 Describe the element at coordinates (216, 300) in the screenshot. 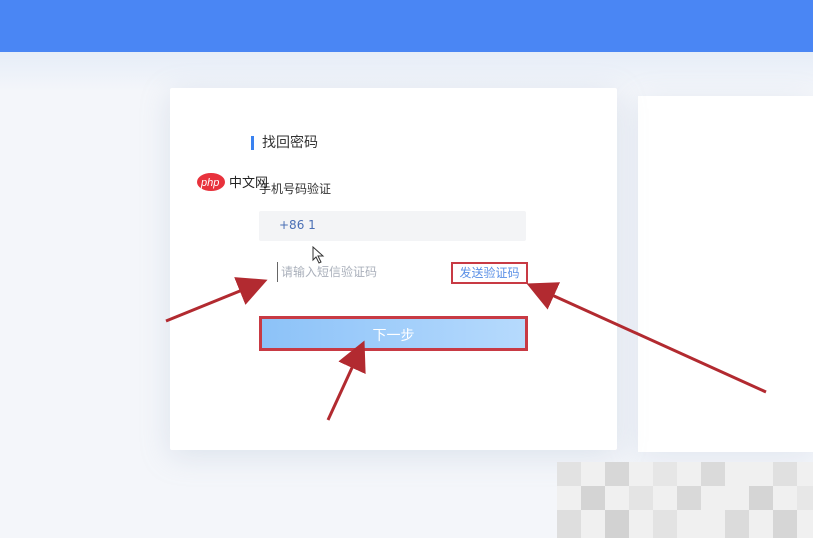

I see `arrow-to-input` at that location.